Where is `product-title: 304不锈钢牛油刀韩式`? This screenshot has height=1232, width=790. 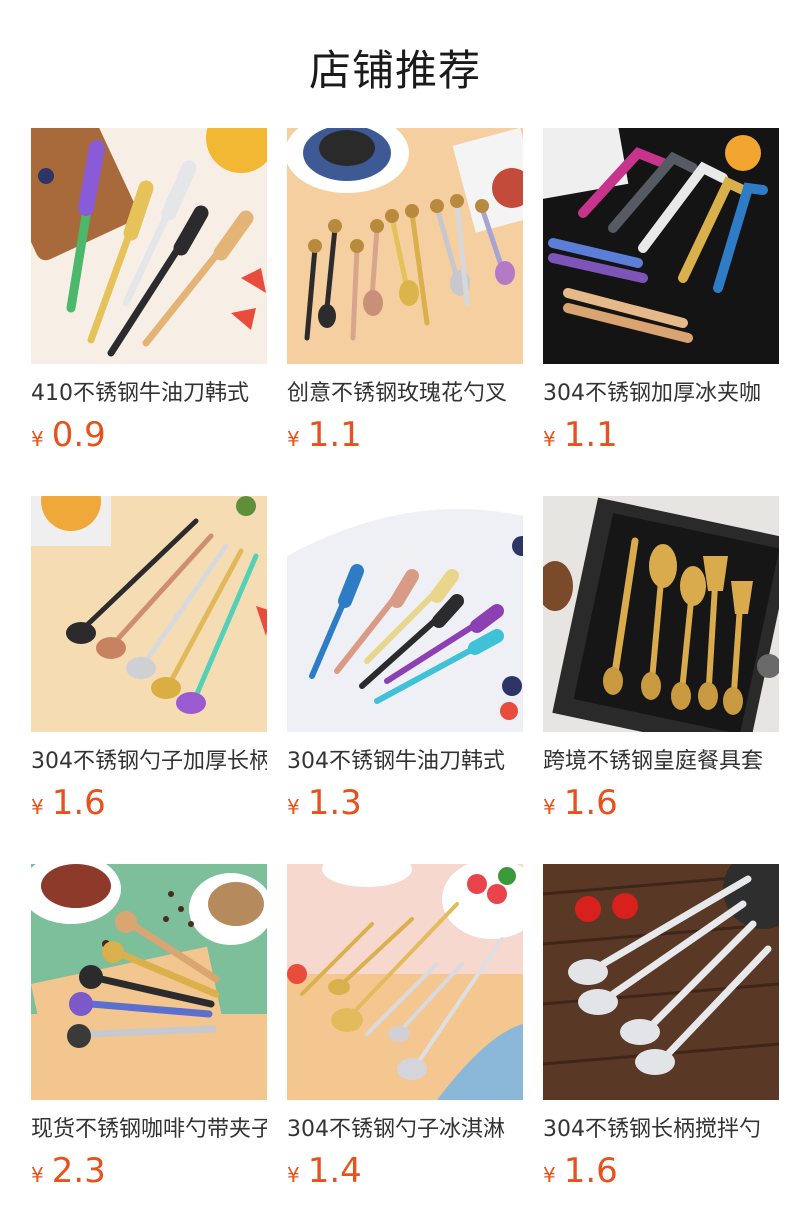
product-title: 304不锈钢牛油刀韩式 is located at coordinates (405, 762).